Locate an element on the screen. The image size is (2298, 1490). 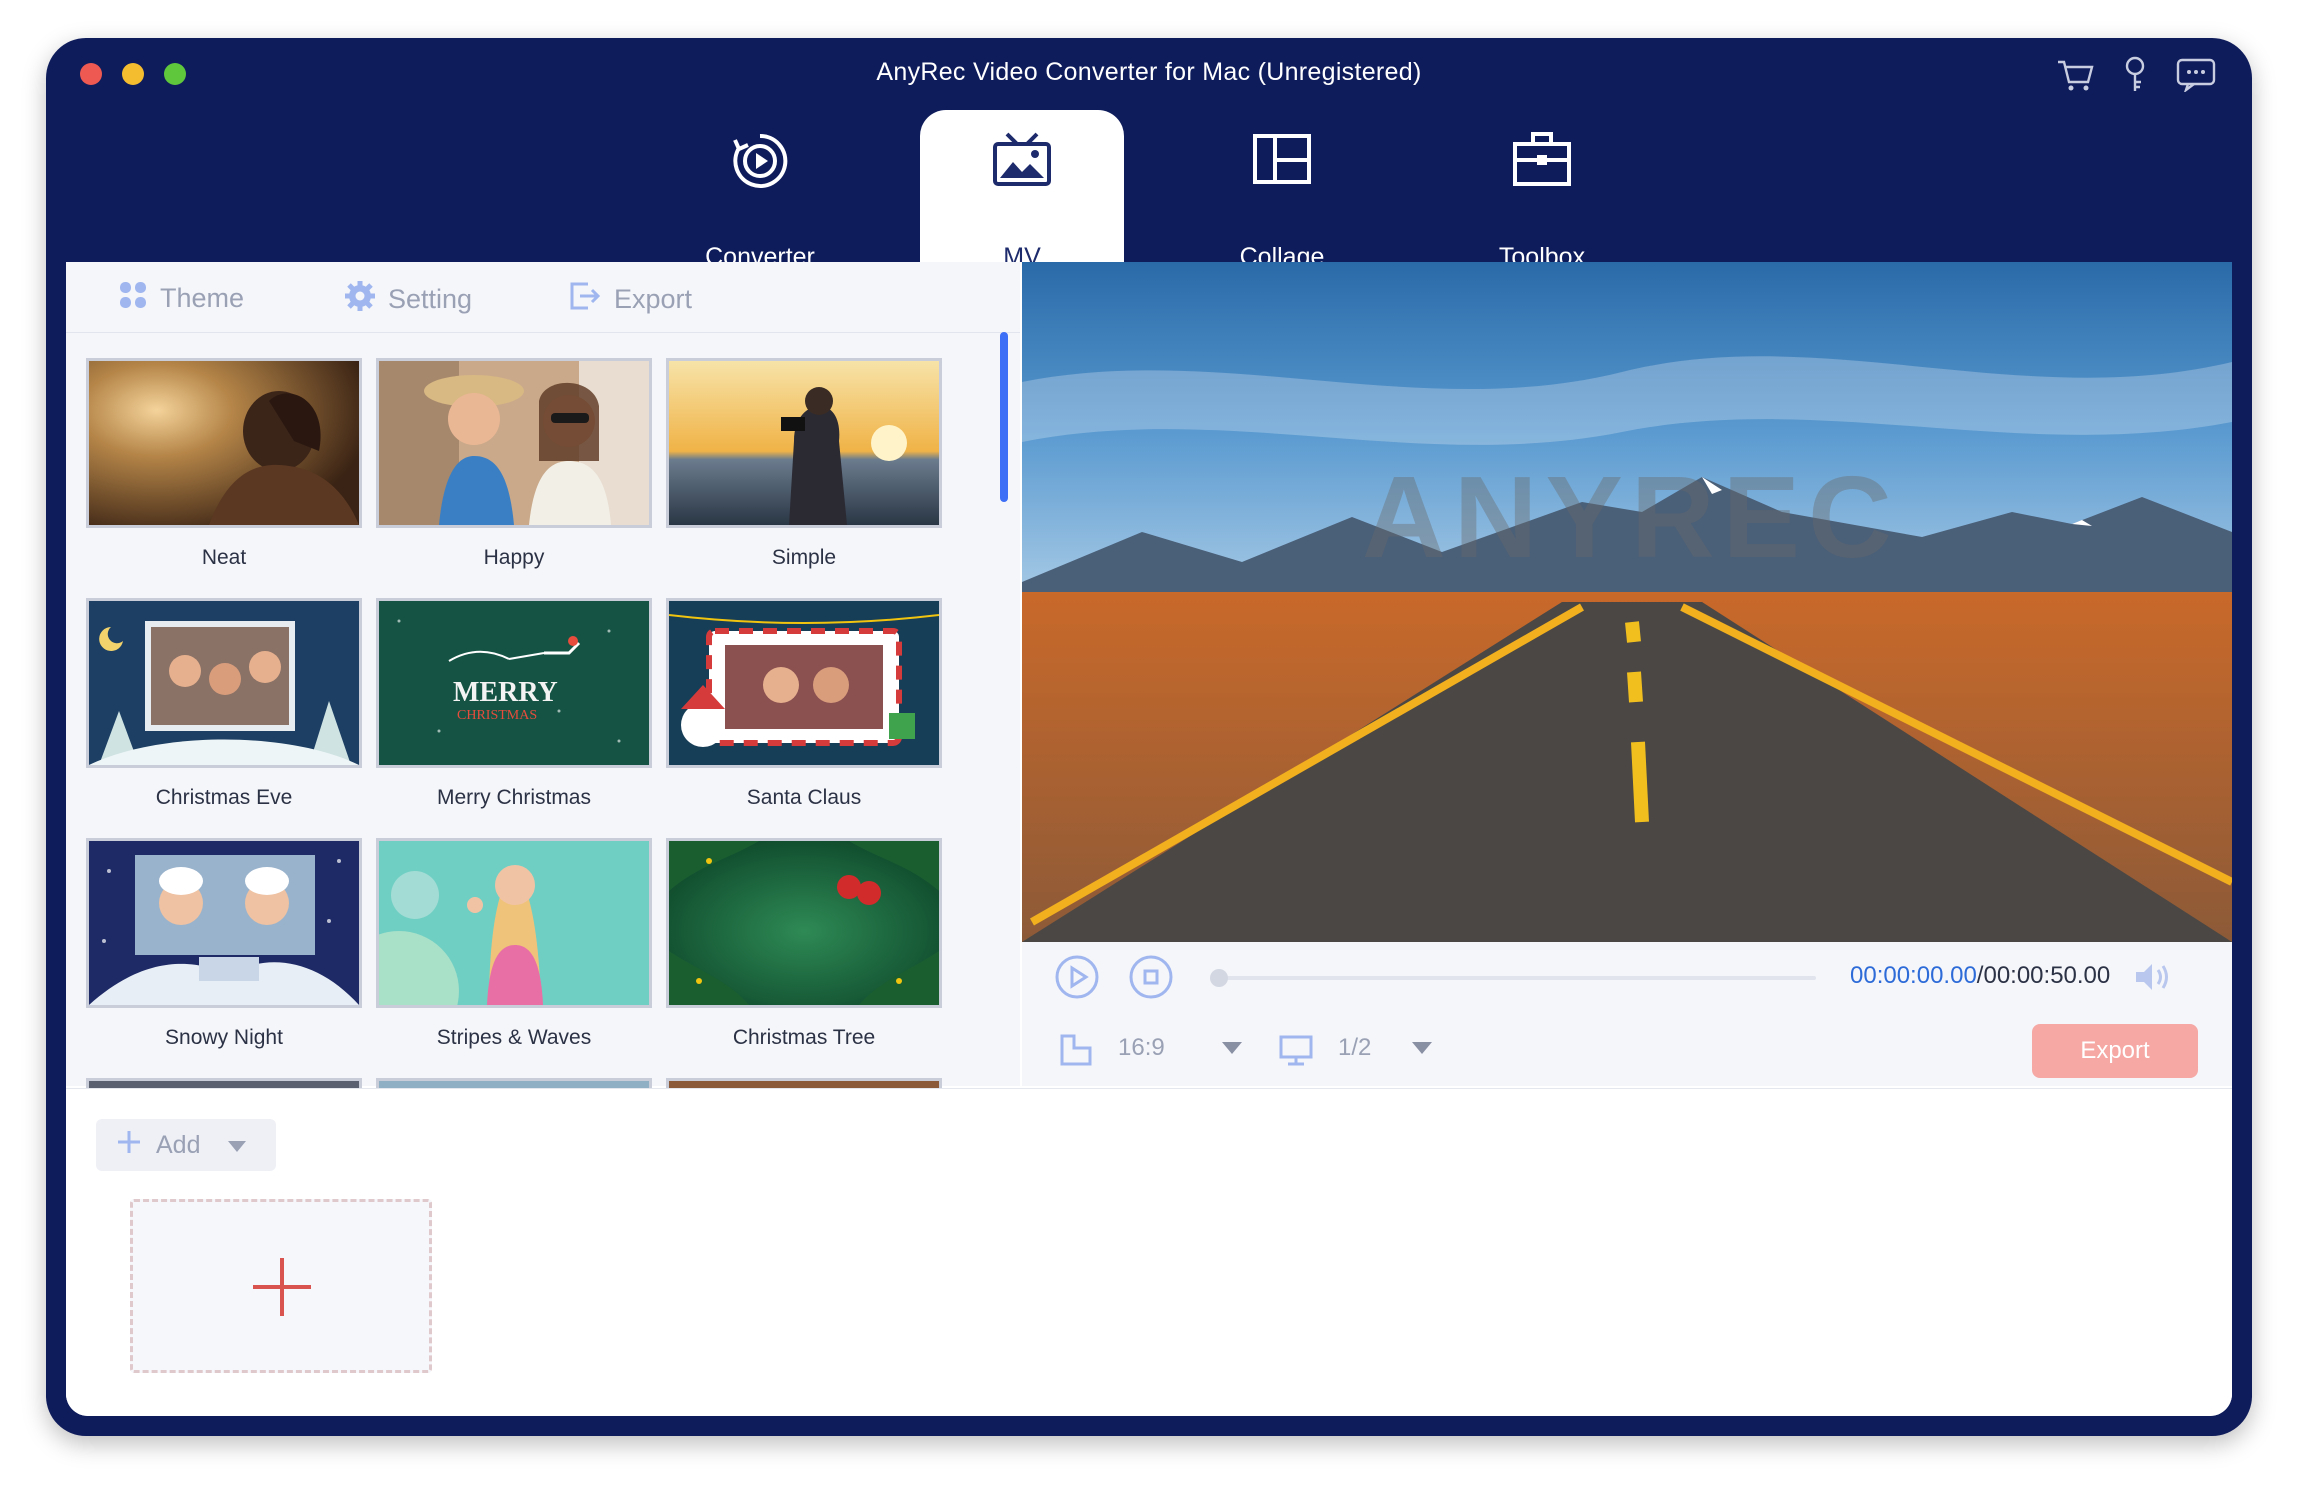
theme-card-happy: Happy is located at coordinates (514, 464).